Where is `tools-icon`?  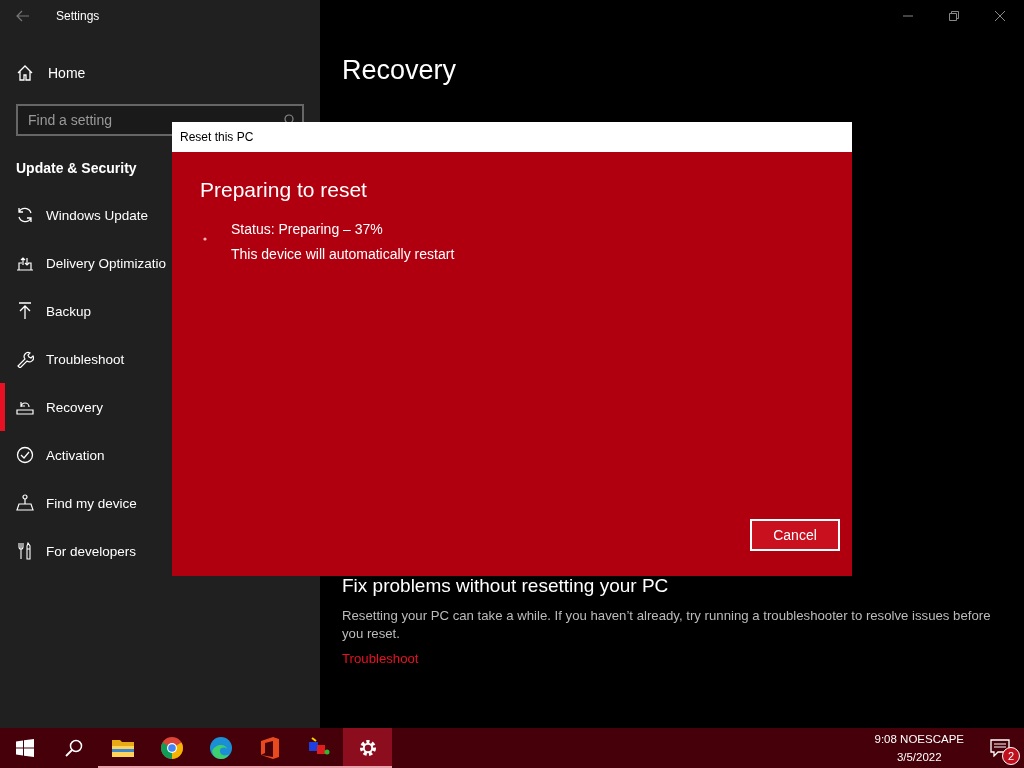 tools-icon is located at coordinates (25, 551).